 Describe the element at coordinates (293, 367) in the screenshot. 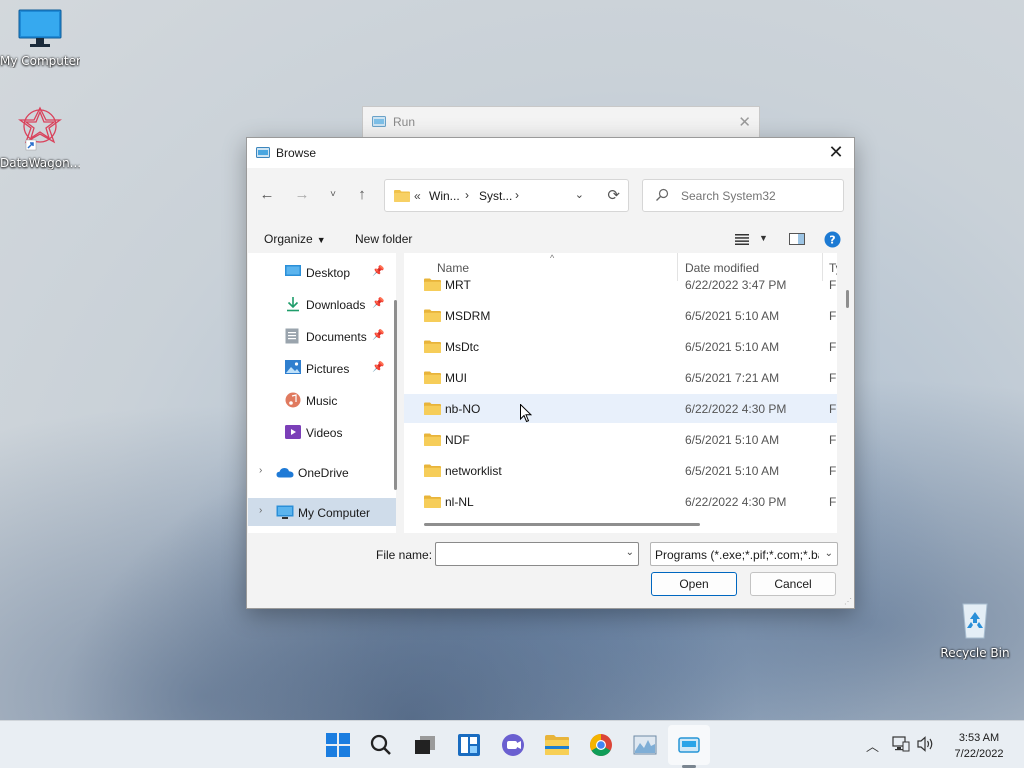

I see `pictures-icon` at that location.